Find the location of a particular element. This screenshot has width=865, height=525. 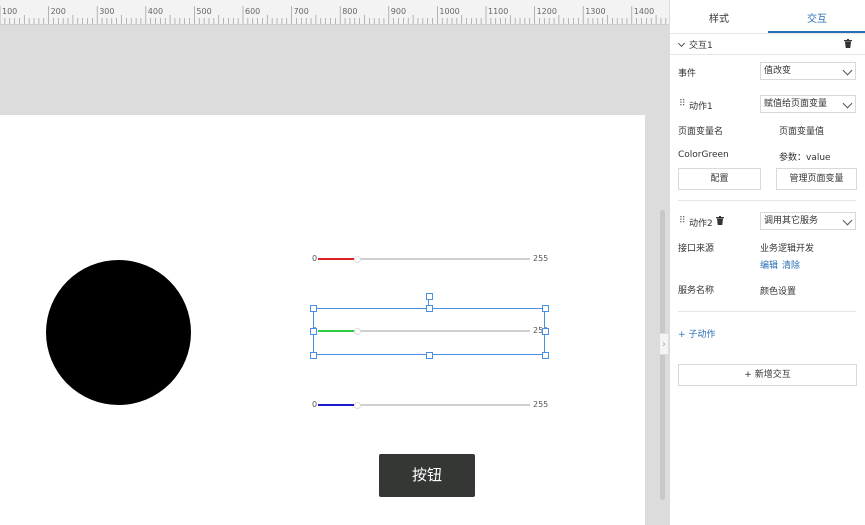

ruler-label: 1400 is located at coordinates (644, 11).